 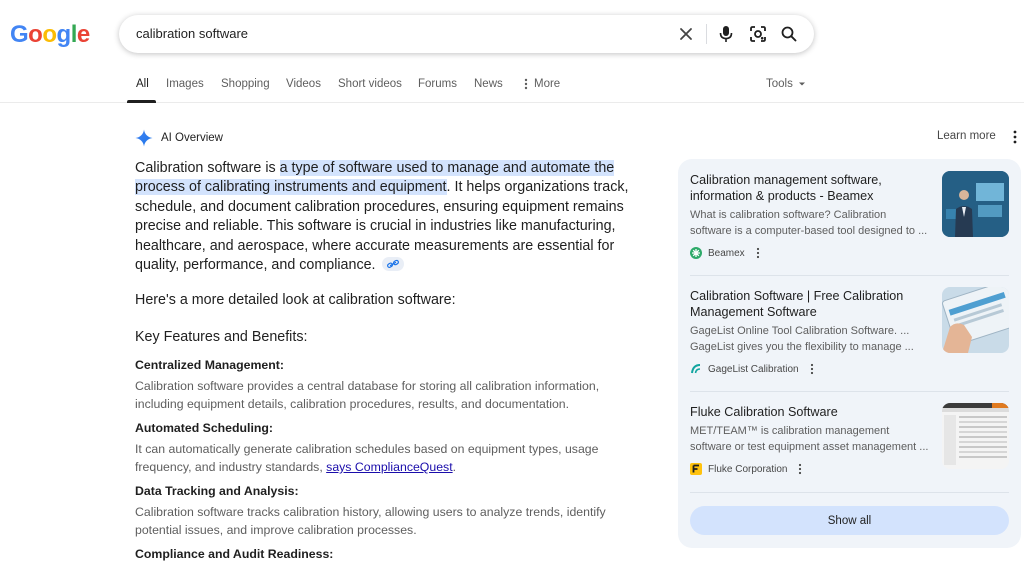 What do you see at coordinates (789, 34) in the screenshot?
I see `search-icon` at bounding box center [789, 34].